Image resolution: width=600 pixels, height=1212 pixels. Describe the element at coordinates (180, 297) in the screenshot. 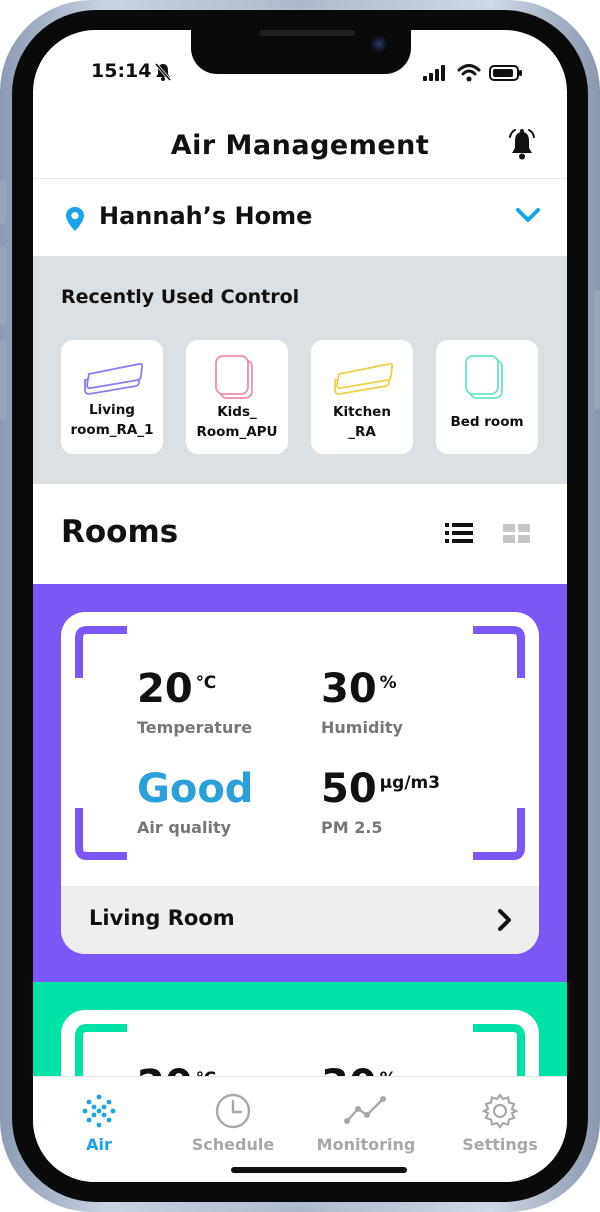

I see `recently-used-title: Recently Used Control` at that location.